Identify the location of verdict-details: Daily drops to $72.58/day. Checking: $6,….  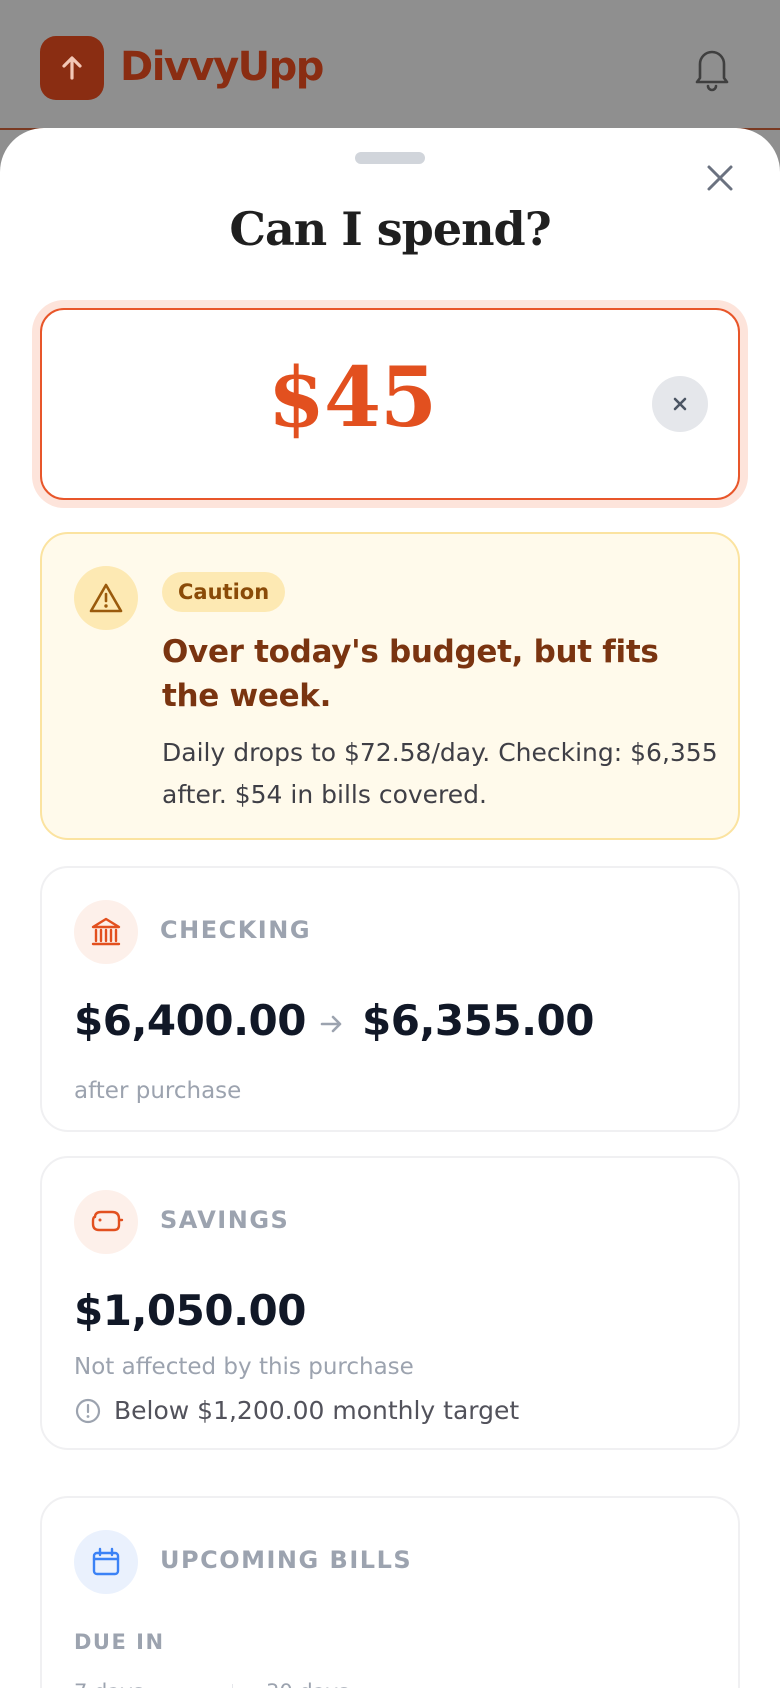
(440, 773).